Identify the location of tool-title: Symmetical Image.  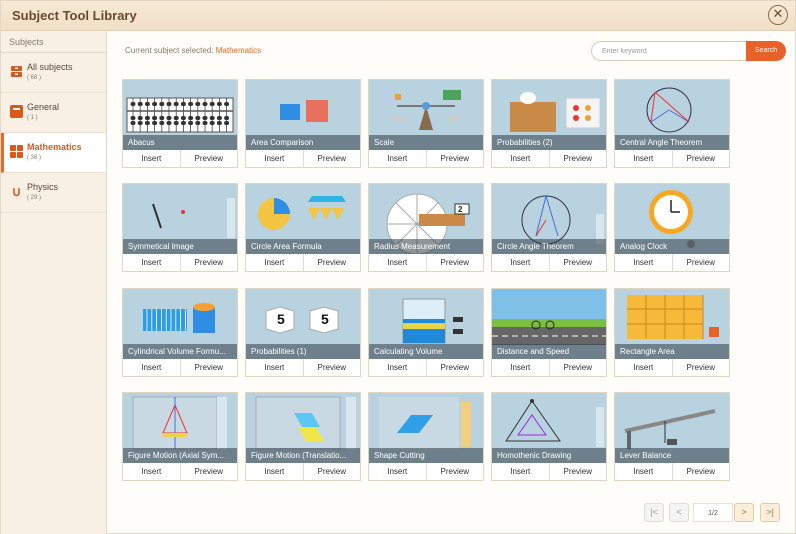
(180, 246).